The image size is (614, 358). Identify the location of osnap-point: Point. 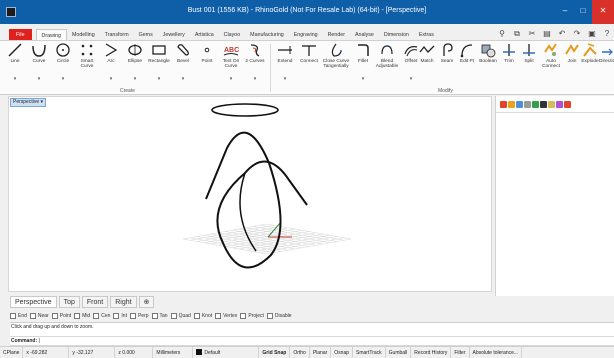
(61, 316).